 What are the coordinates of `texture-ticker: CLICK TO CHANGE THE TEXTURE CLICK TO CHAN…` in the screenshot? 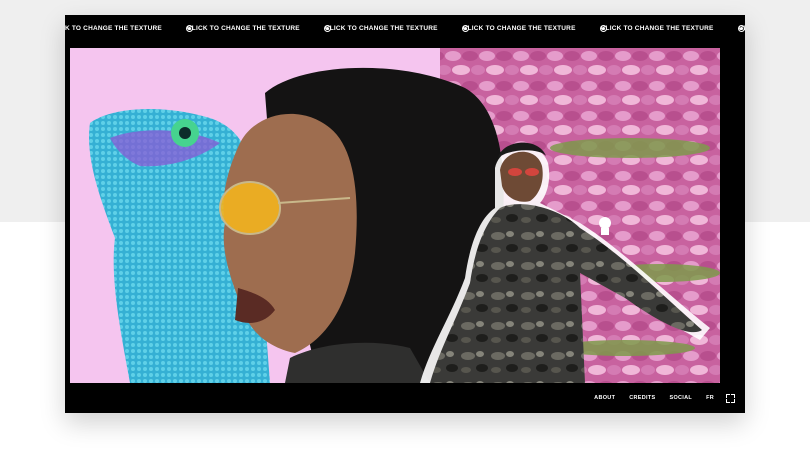 It's located at (405, 28).